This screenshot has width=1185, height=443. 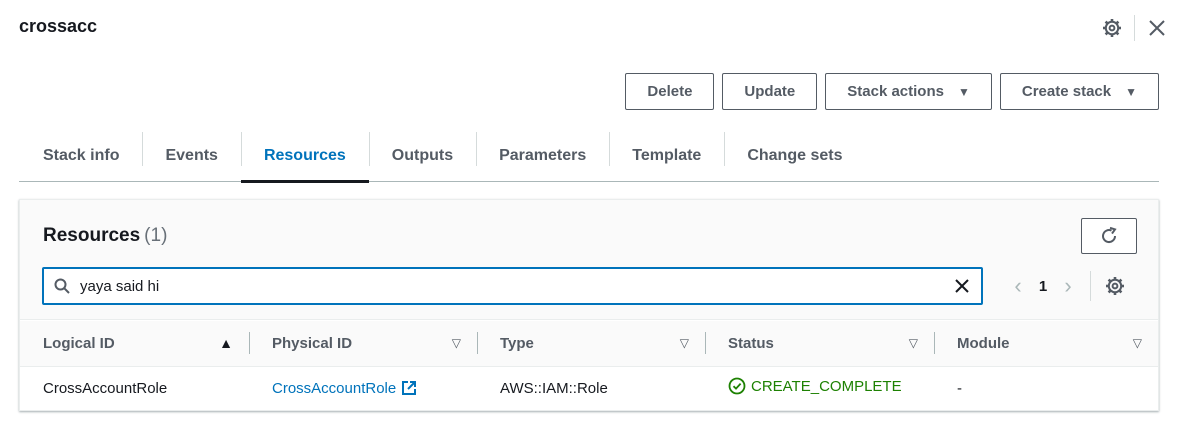 What do you see at coordinates (80, 155) in the screenshot?
I see `tab-stack-info: Stack info` at bounding box center [80, 155].